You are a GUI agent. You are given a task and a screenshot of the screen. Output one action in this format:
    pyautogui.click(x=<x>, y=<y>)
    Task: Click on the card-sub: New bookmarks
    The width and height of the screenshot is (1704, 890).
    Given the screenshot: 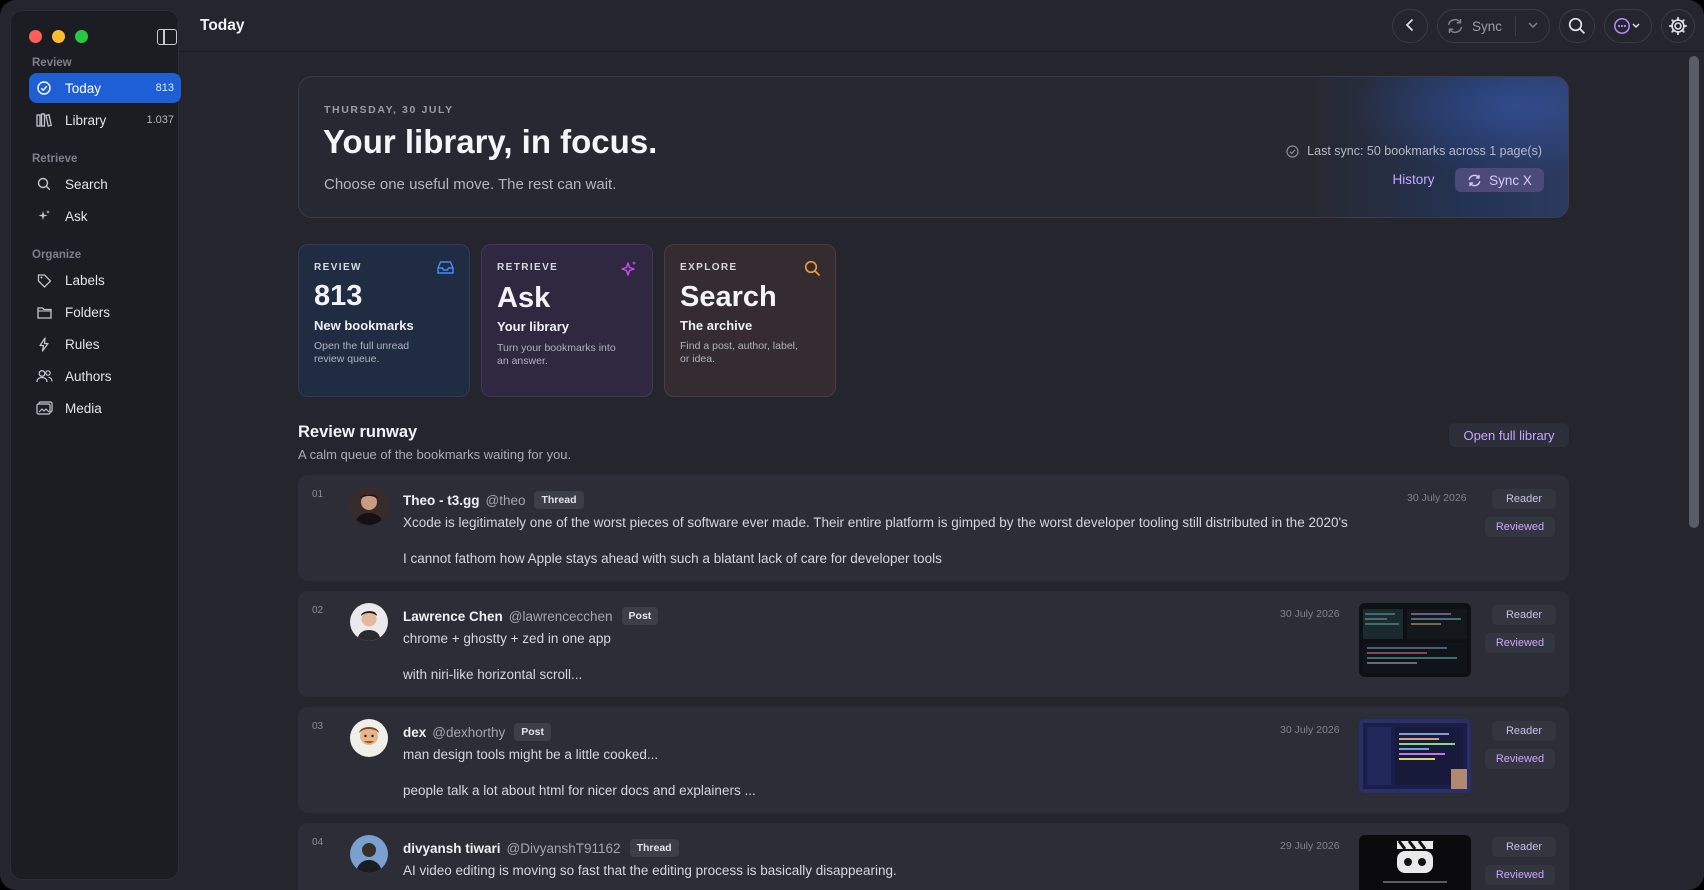 What is the action you would take?
    pyautogui.click(x=364, y=325)
    